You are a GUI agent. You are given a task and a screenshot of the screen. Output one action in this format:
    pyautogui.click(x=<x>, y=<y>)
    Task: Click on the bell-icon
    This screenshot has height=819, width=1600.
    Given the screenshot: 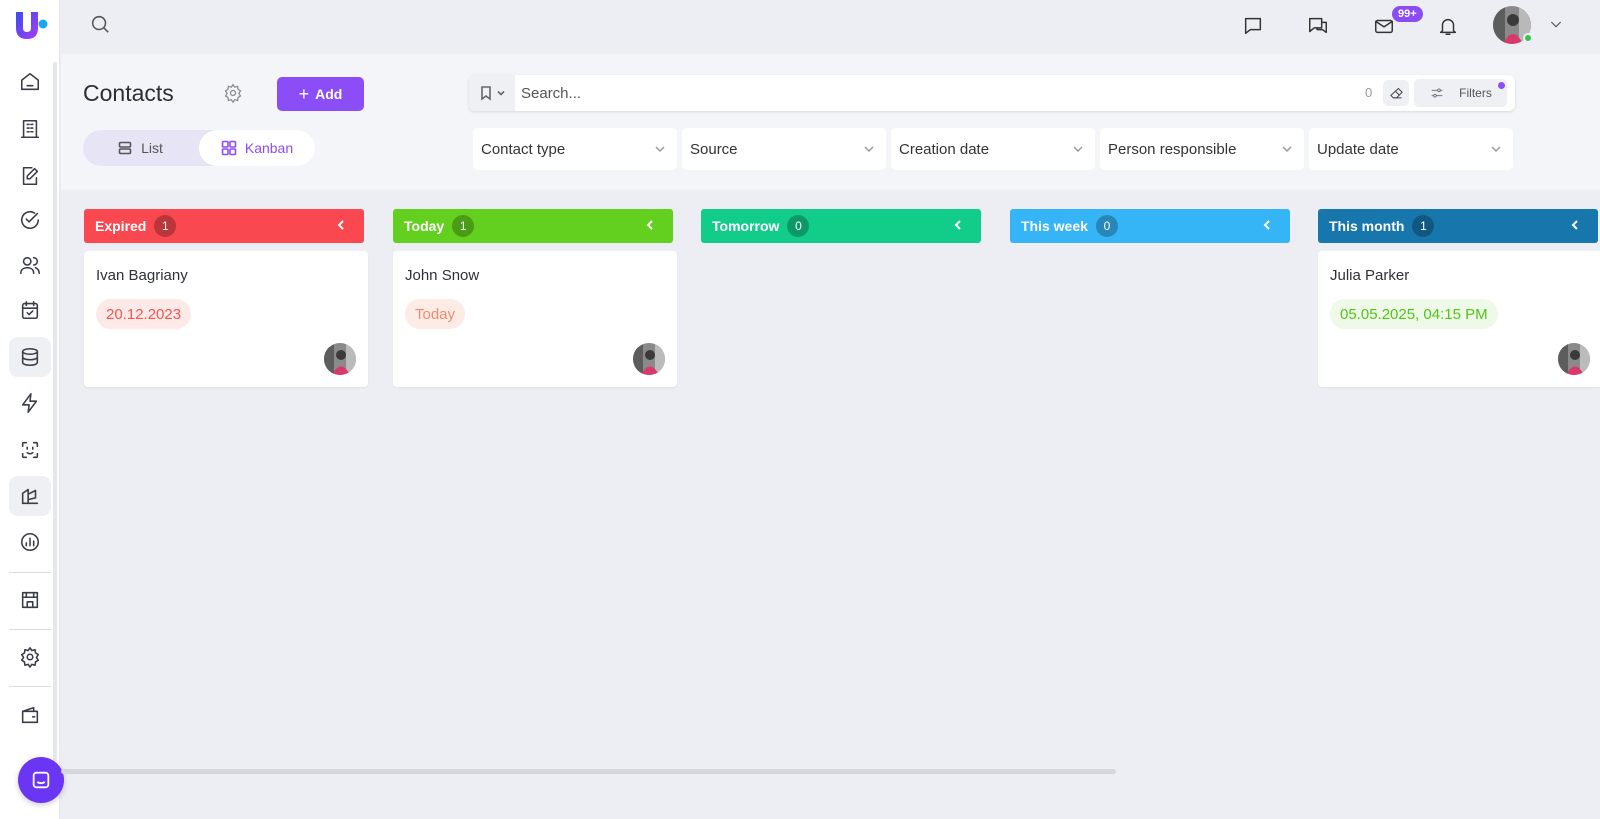 What is the action you would take?
    pyautogui.click(x=1448, y=26)
    